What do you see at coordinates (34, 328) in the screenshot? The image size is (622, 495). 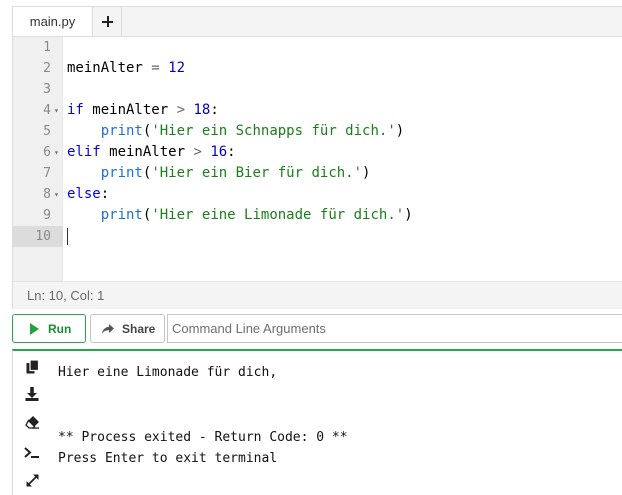 I see `play-icon` at bounding box center [34, 328].